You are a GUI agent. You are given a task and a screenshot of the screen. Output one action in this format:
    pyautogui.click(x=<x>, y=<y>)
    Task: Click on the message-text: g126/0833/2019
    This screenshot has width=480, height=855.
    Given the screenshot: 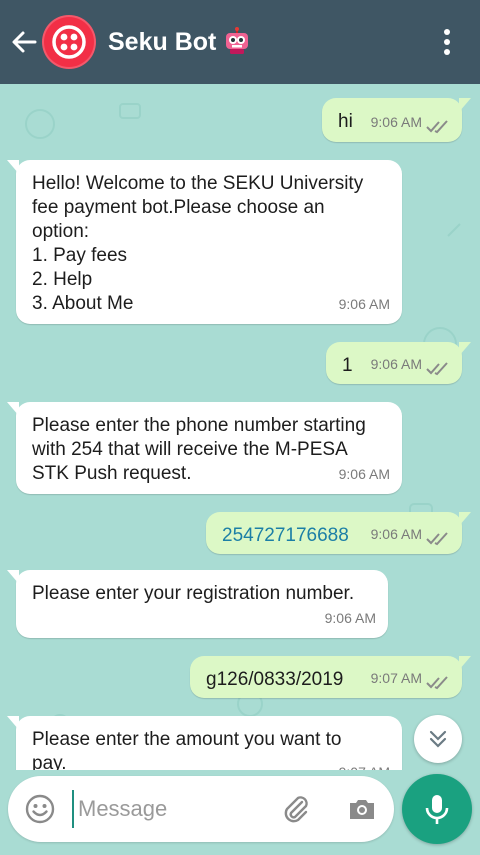 What is the action you would take?
    pyautogui.click(x=275, y=679)
    